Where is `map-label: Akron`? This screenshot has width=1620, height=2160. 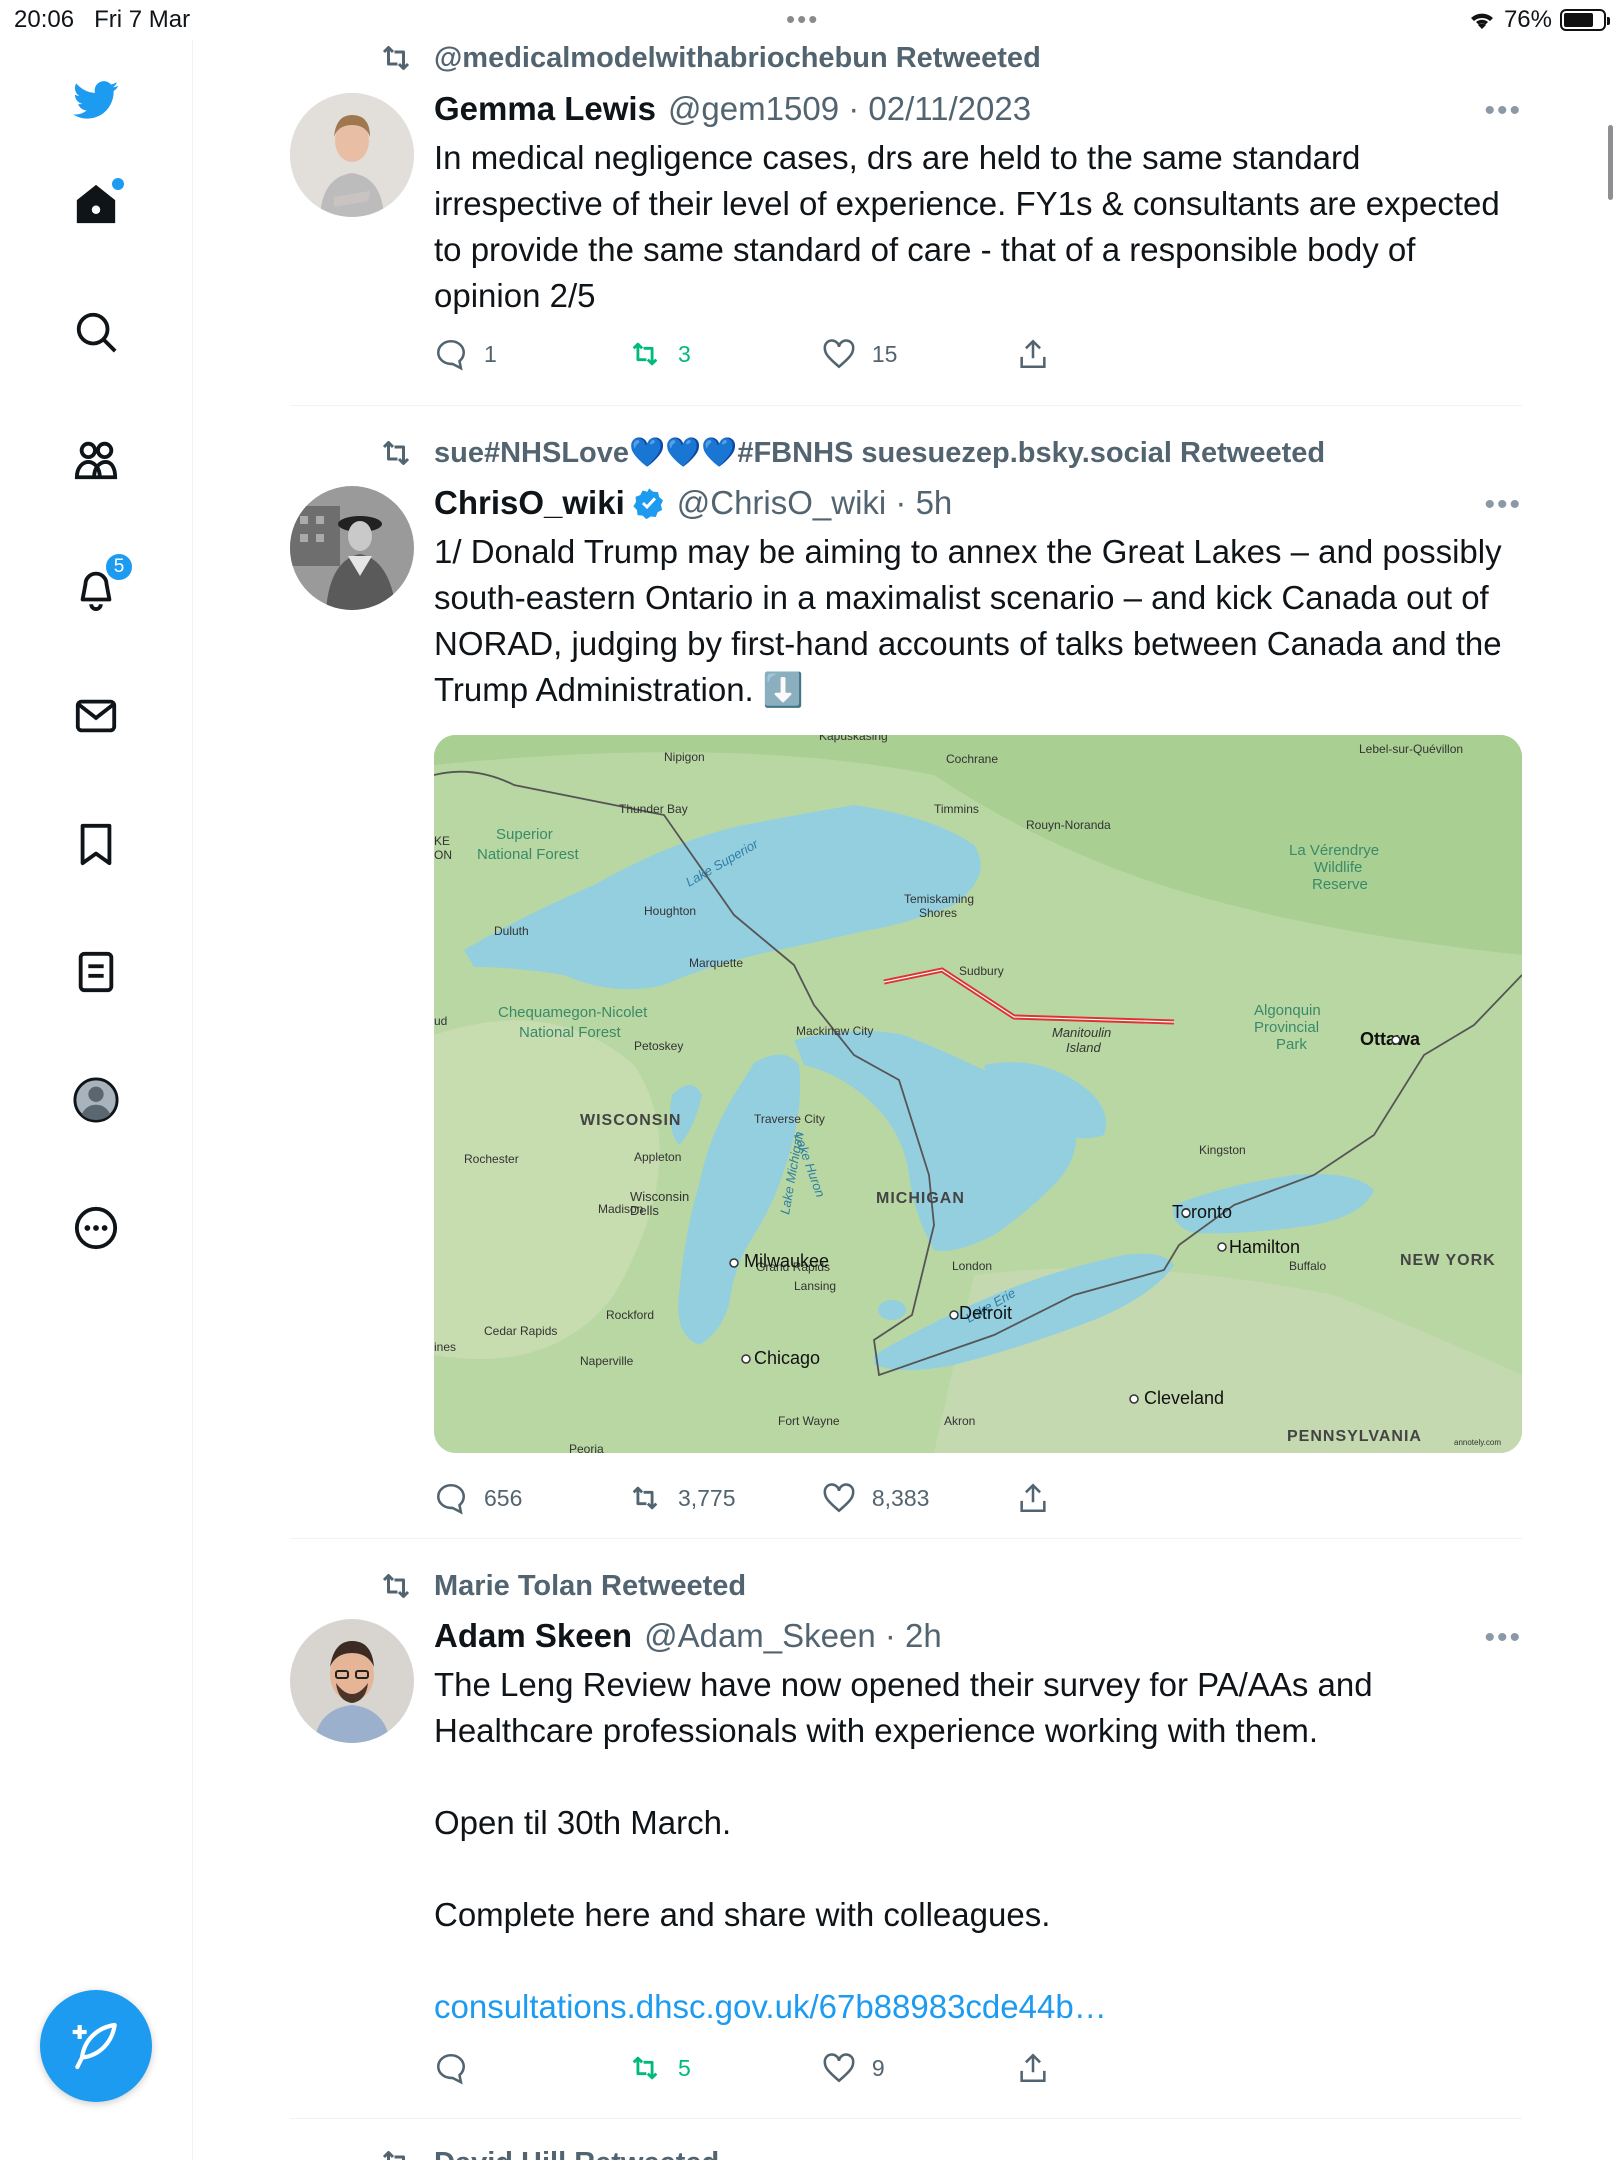 map-label: Akron is located at coordinates (959, 1421).